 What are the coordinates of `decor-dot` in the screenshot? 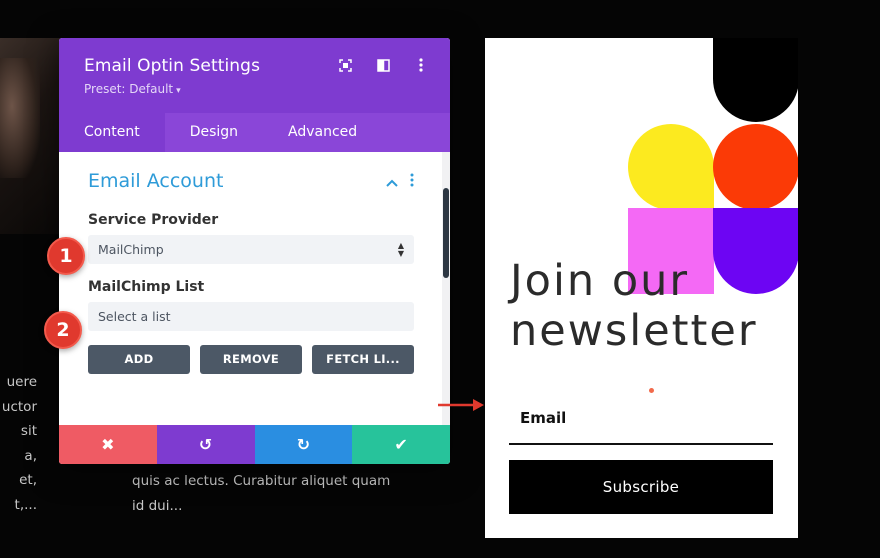 It's located at (651, 390).